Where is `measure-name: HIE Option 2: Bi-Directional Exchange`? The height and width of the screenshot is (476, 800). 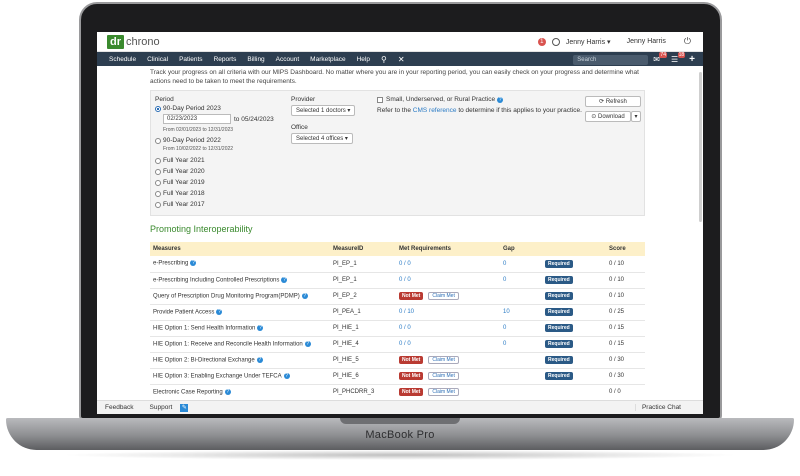
measure-name: HIE Option 2: Bi-Directional Exchange is located at coordinates (204, 360).